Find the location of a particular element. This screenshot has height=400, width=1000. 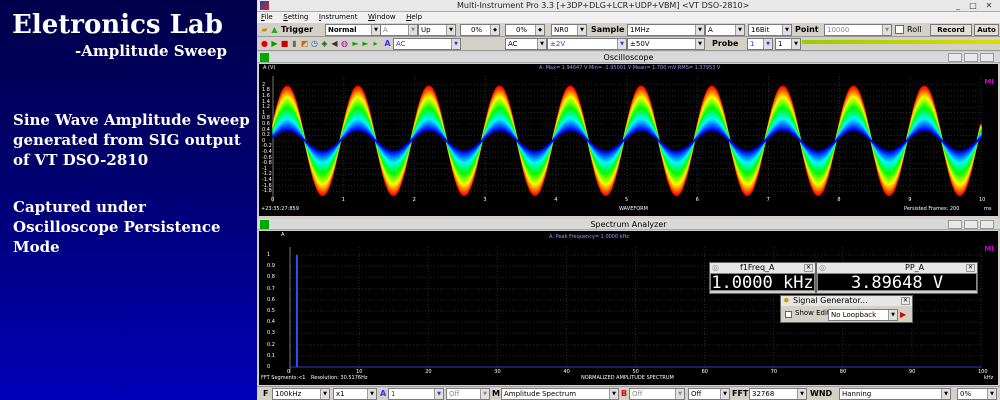

oscilloscope-titlebar: Oscilloscope is located at coordinates (628, 57).